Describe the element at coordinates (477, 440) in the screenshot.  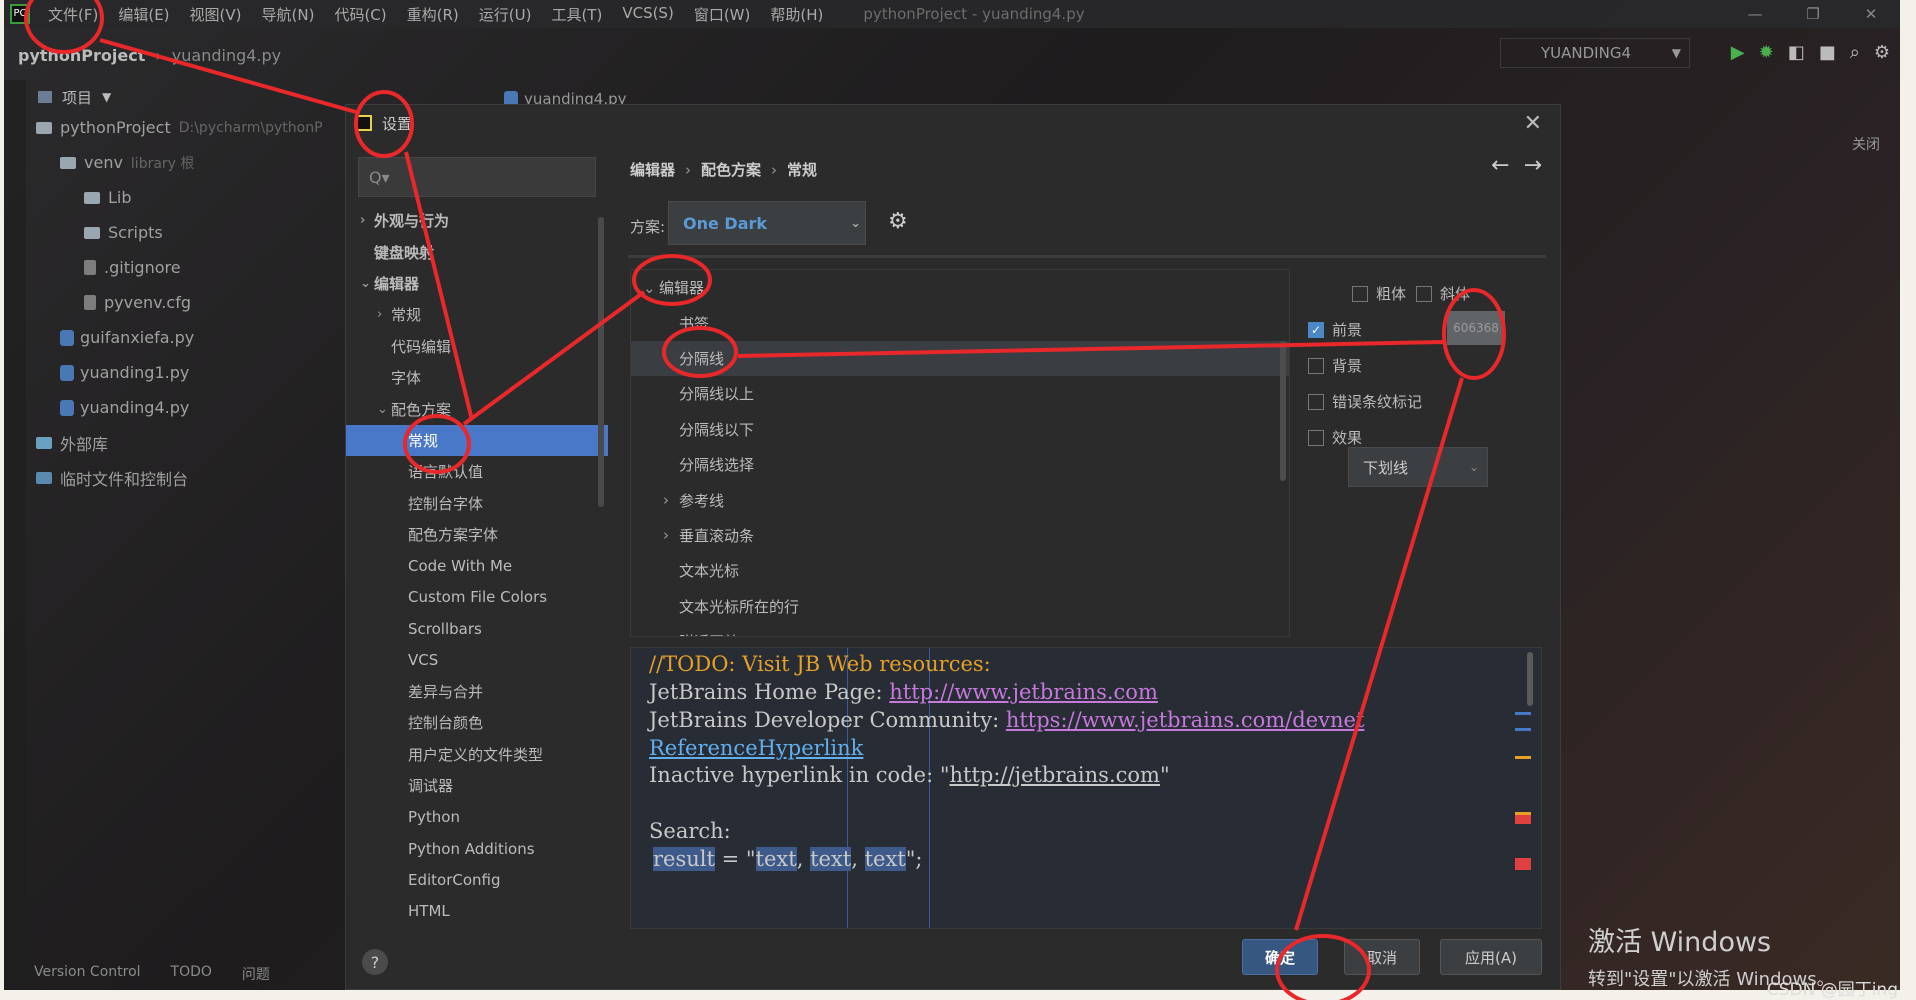
I see `settings-nav-item: 常规` at that location.